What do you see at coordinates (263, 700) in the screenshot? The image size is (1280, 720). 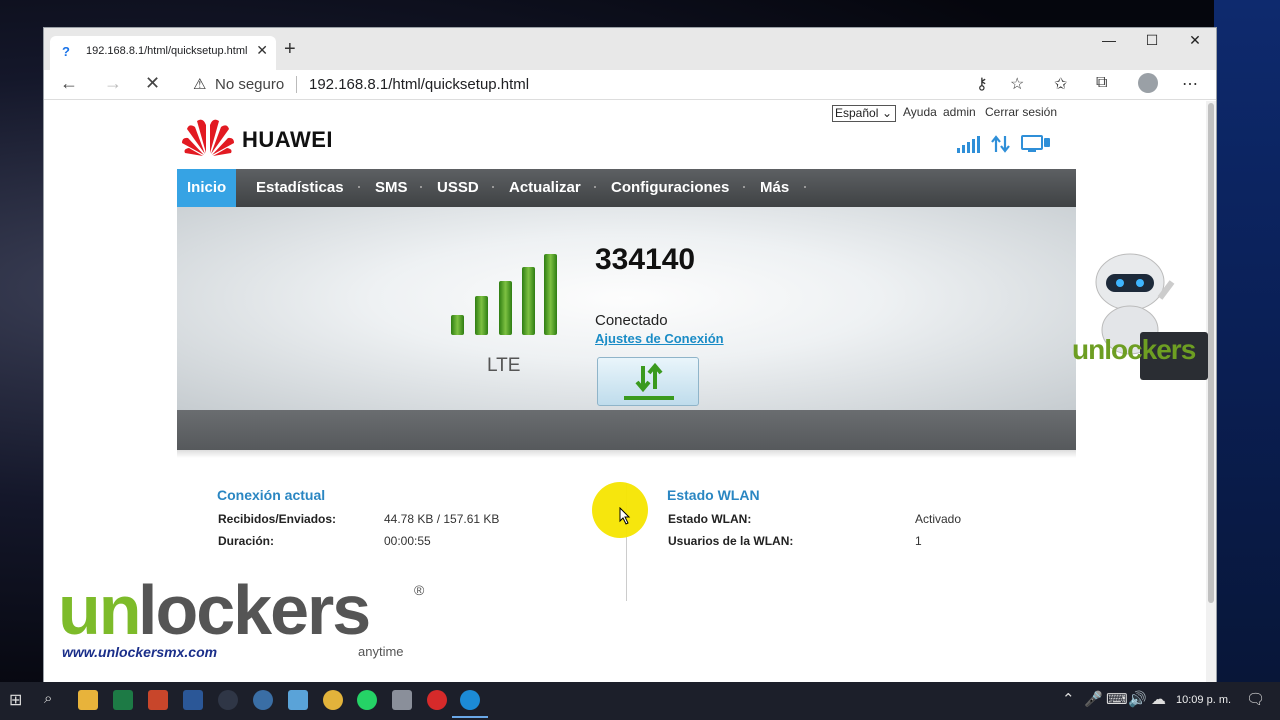 I see `network-app-icon` at bounding box center [263, 700].